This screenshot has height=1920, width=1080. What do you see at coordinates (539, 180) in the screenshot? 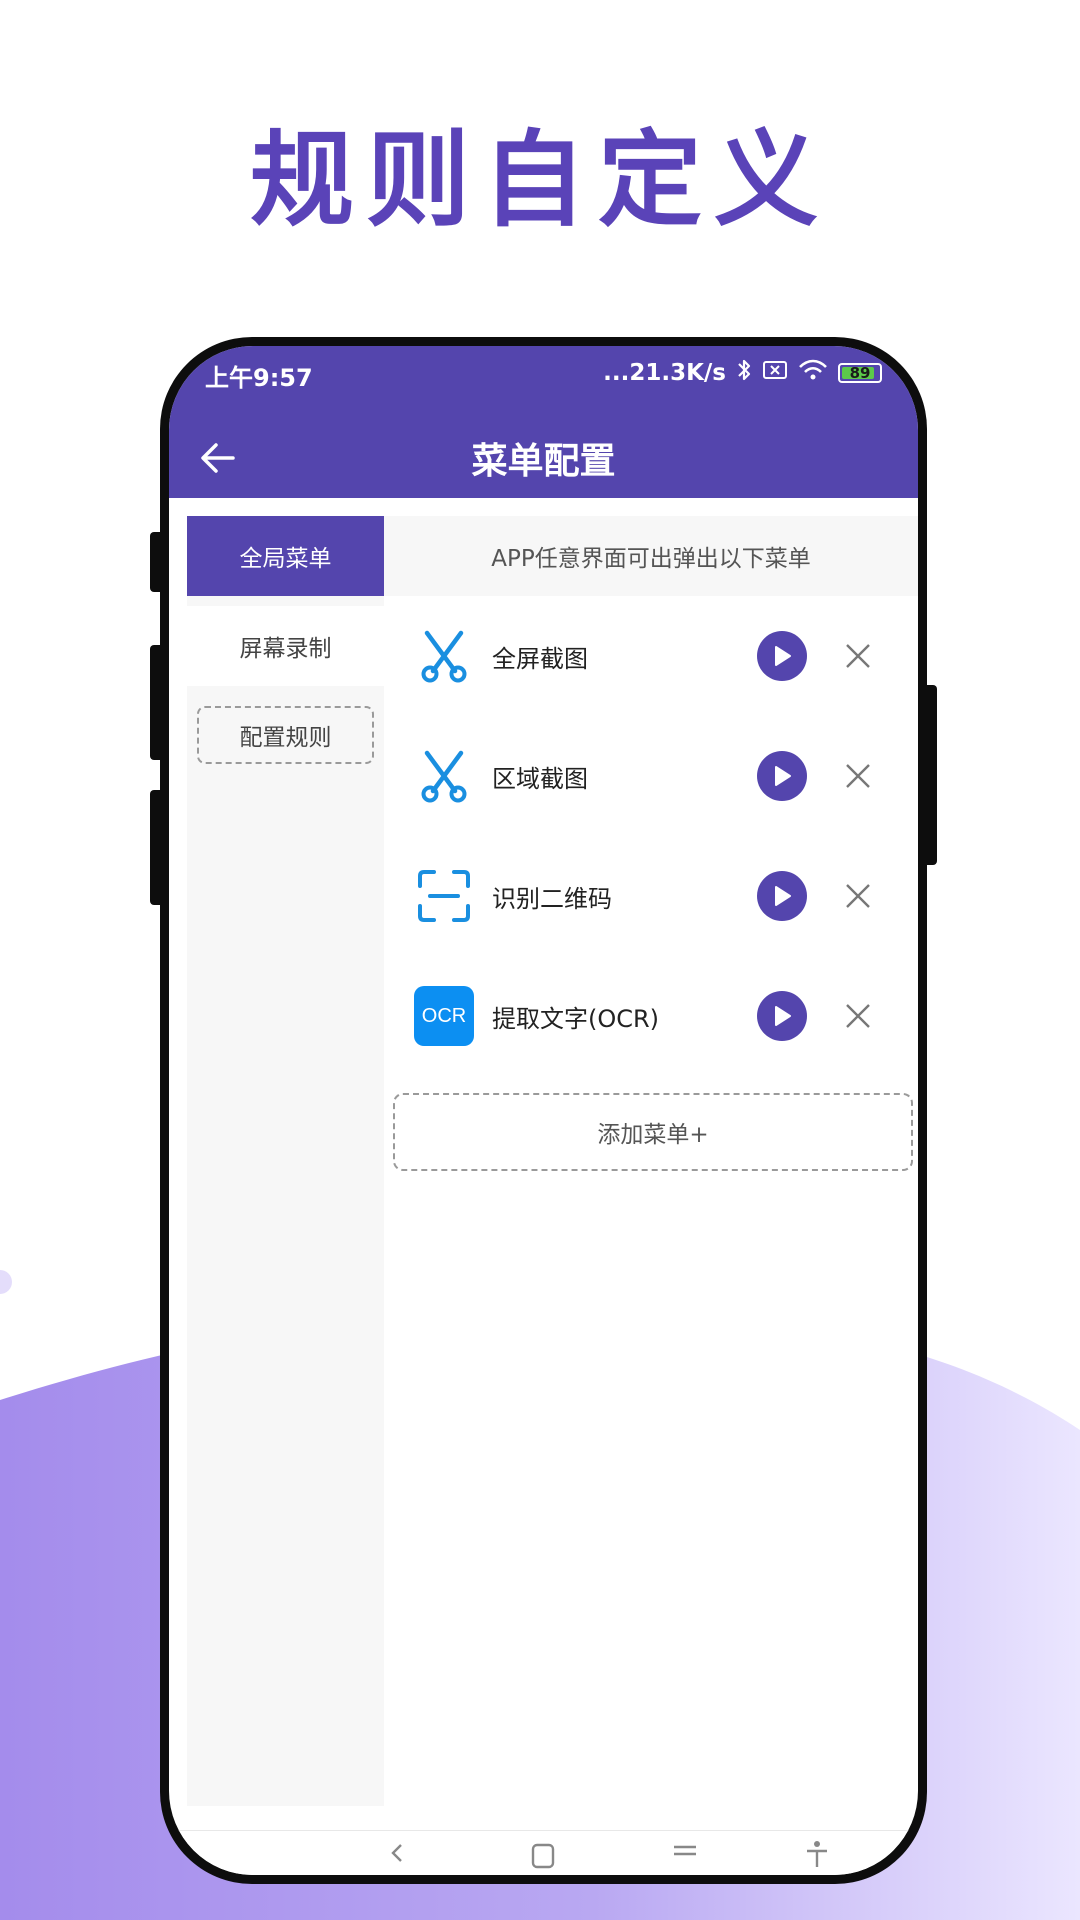
I see `headline: 规则自定义` at bounding box center [539, 180].